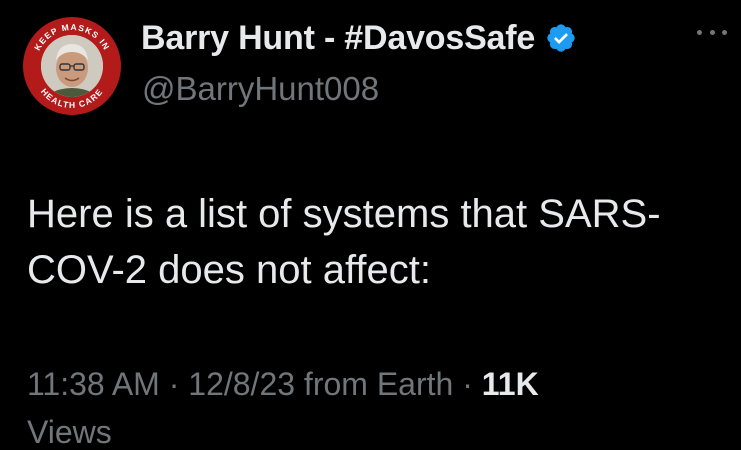 The height and width of the screenshot is (450, 741). Describe the element at coordinates (561, 38) in the screenshot. I see `verified-badge-icon` at that location.